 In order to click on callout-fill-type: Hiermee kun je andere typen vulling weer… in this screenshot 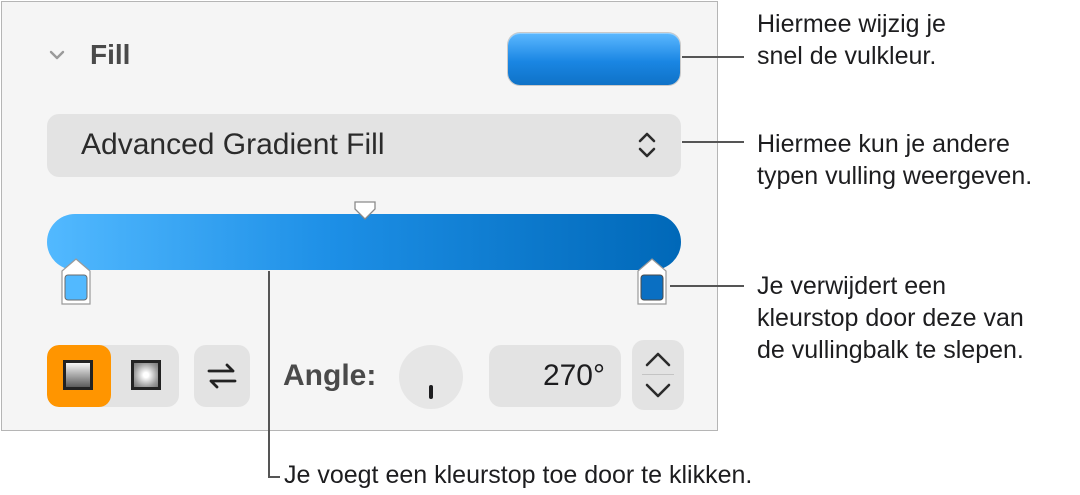, I will do `click(894, 160)`.